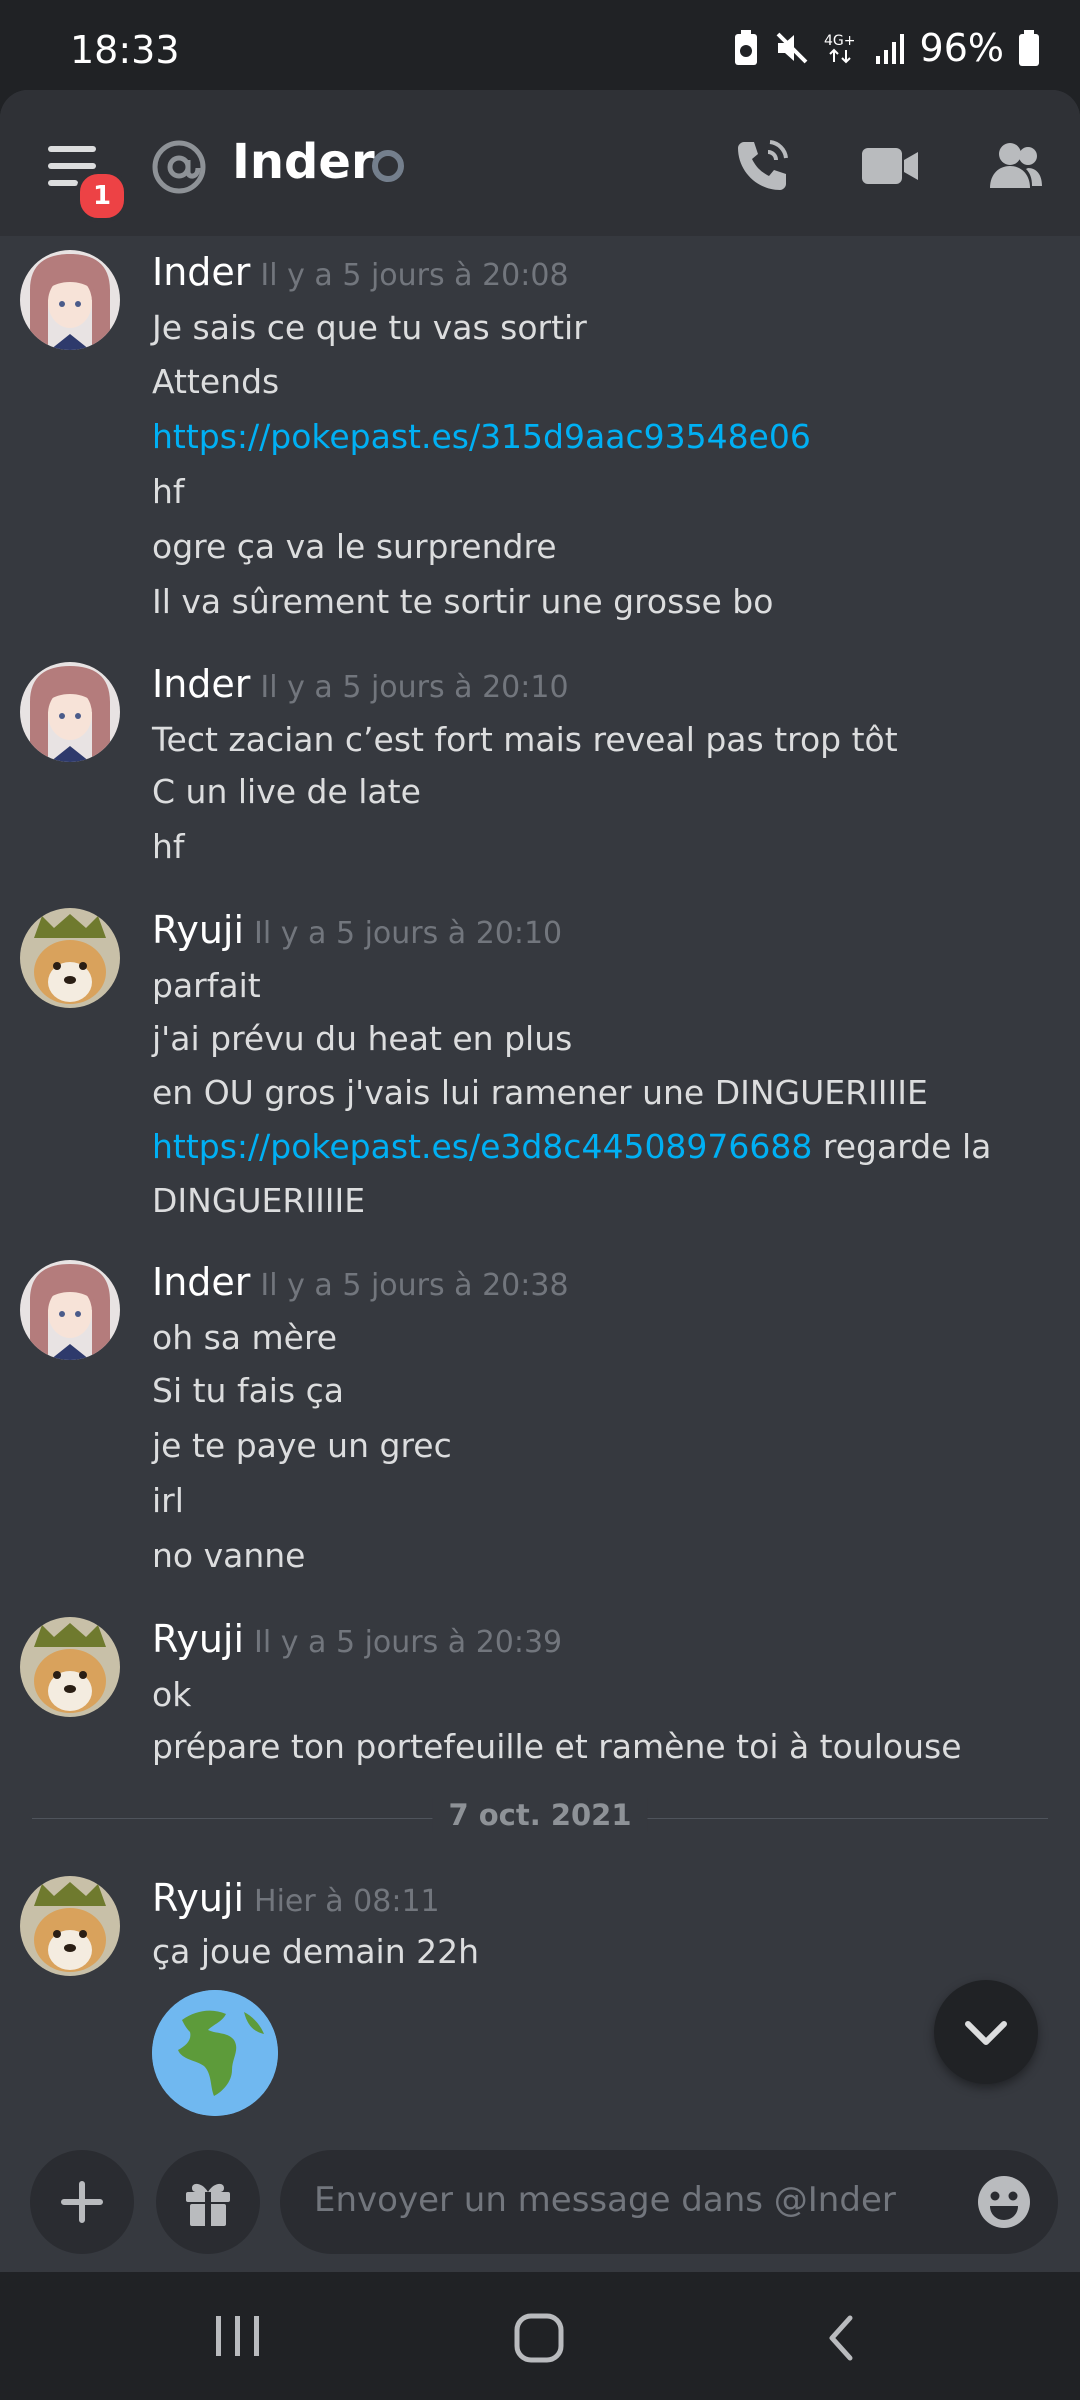 This screenshot has height=2400, width=1080. What do you see at coordinates (414, 1285) in the screenshot?
I see `message-timestamp: Il y a 5 jours à 20:38` at bounding box center [414, 1285].